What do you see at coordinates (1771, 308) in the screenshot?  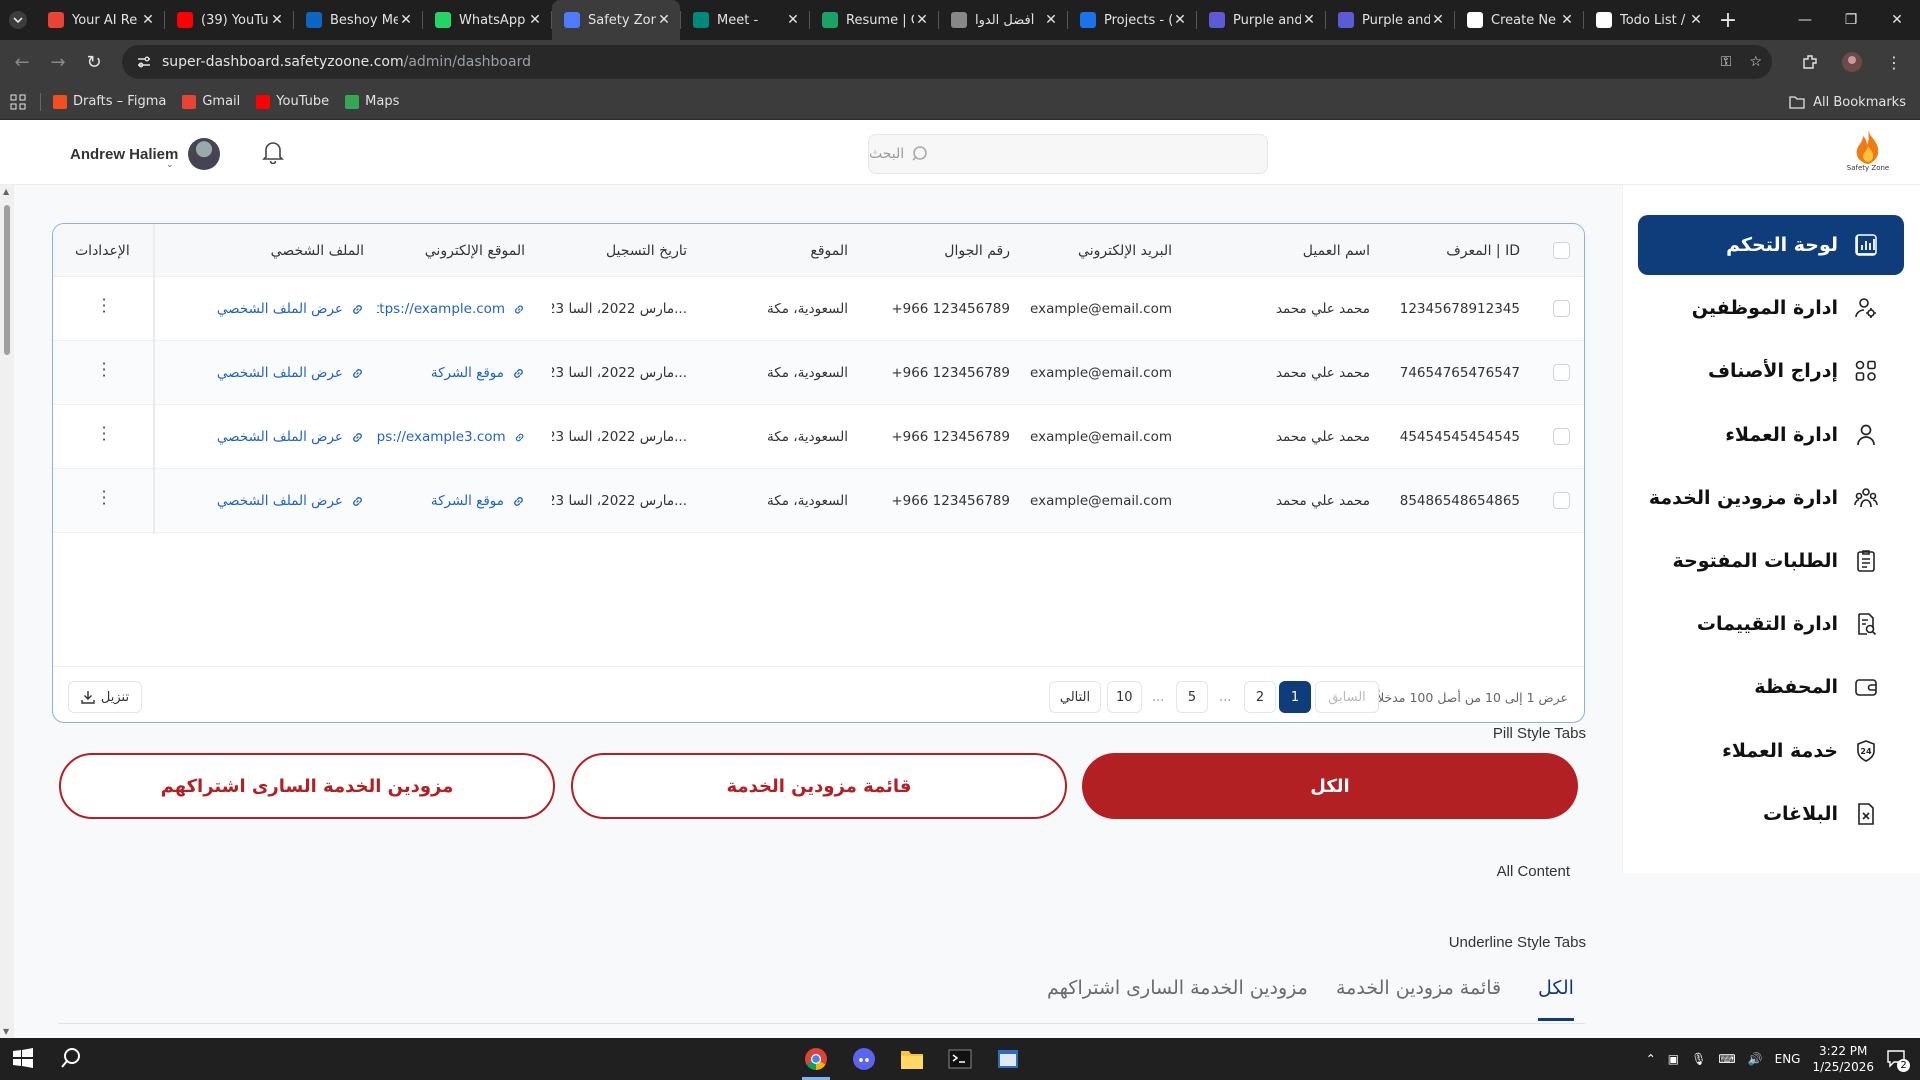 I see `sidebar-item: ادارة الموظفين` at bounding box center [1771, 308].